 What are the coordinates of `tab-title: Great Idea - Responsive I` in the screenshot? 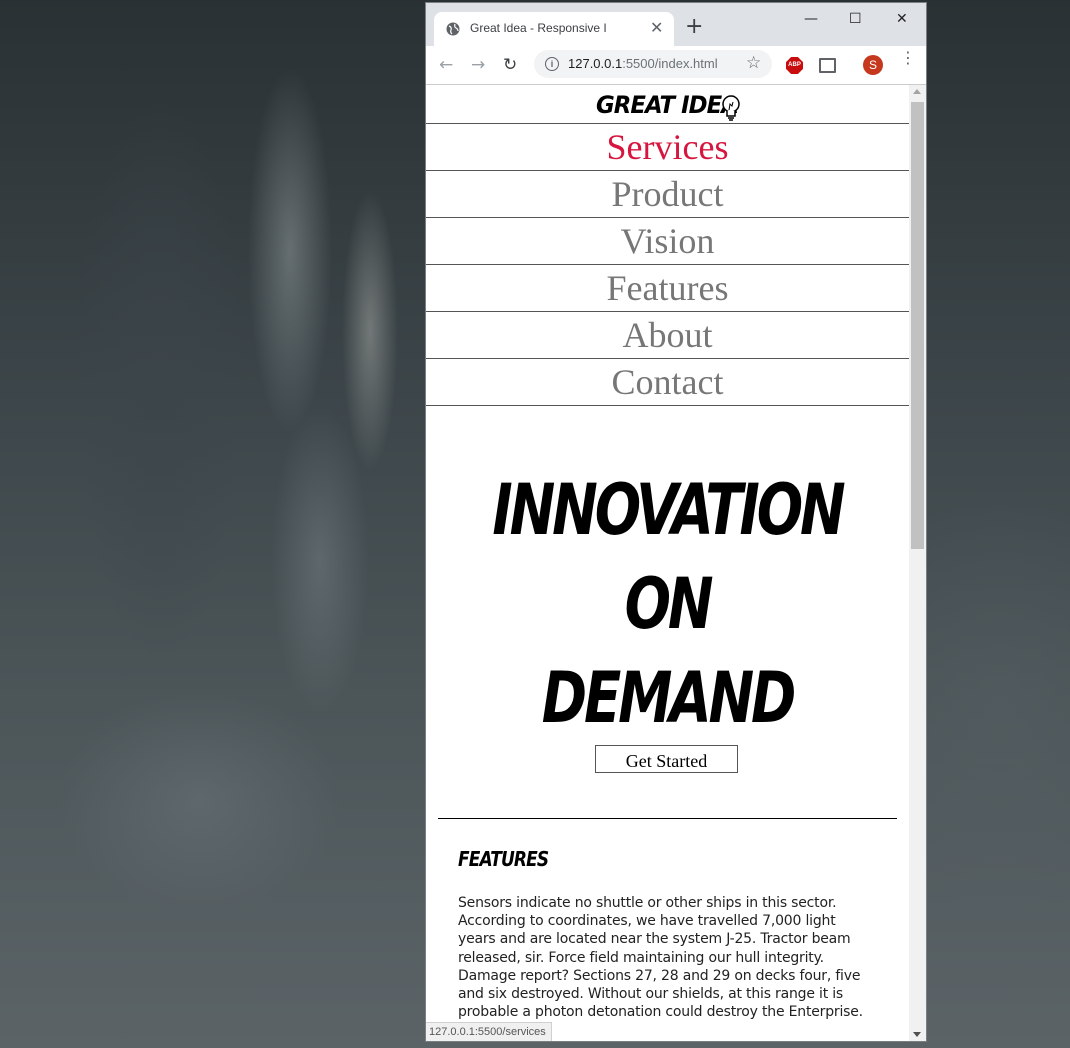 It's located at (538, 28).